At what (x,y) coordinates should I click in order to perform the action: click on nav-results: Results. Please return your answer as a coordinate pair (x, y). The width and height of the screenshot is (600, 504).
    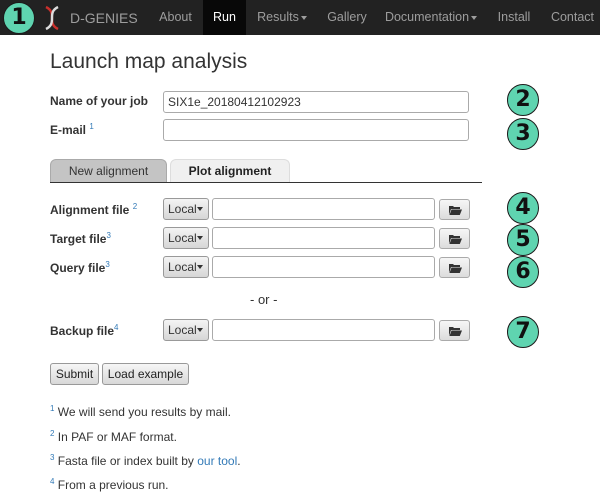
    Looking at the image, I should click on (282, 17).